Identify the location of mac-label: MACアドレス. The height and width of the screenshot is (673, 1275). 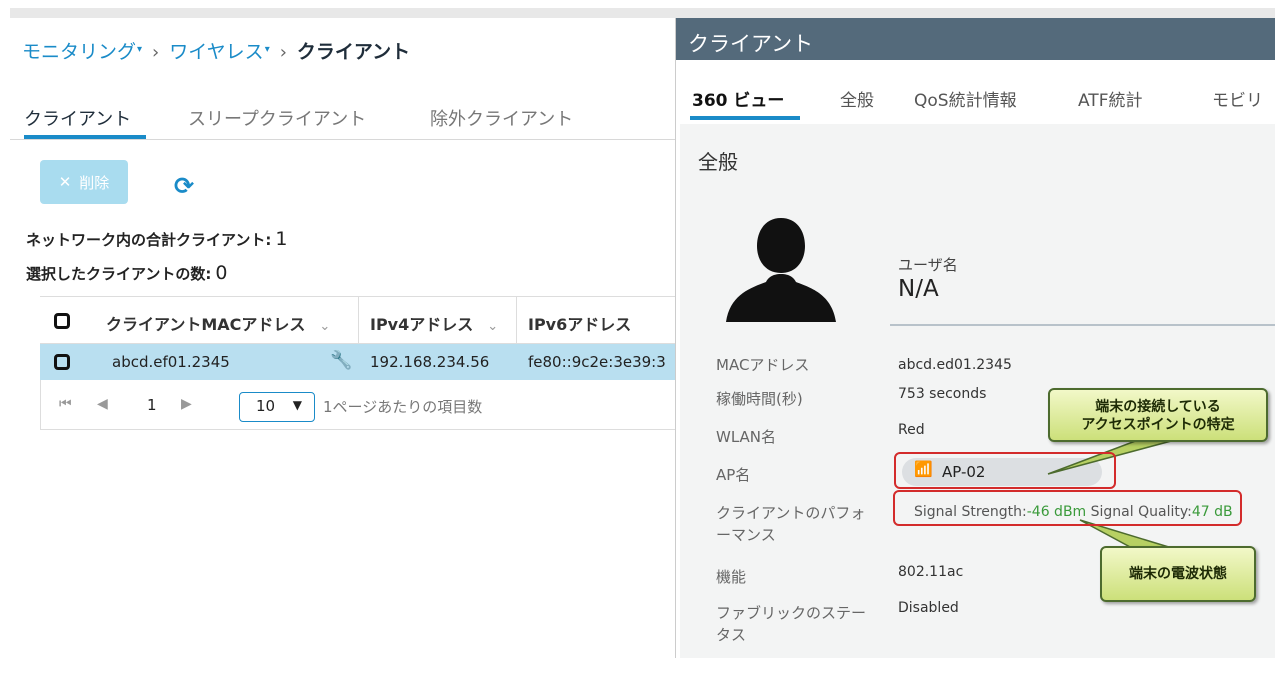
(763, 365).